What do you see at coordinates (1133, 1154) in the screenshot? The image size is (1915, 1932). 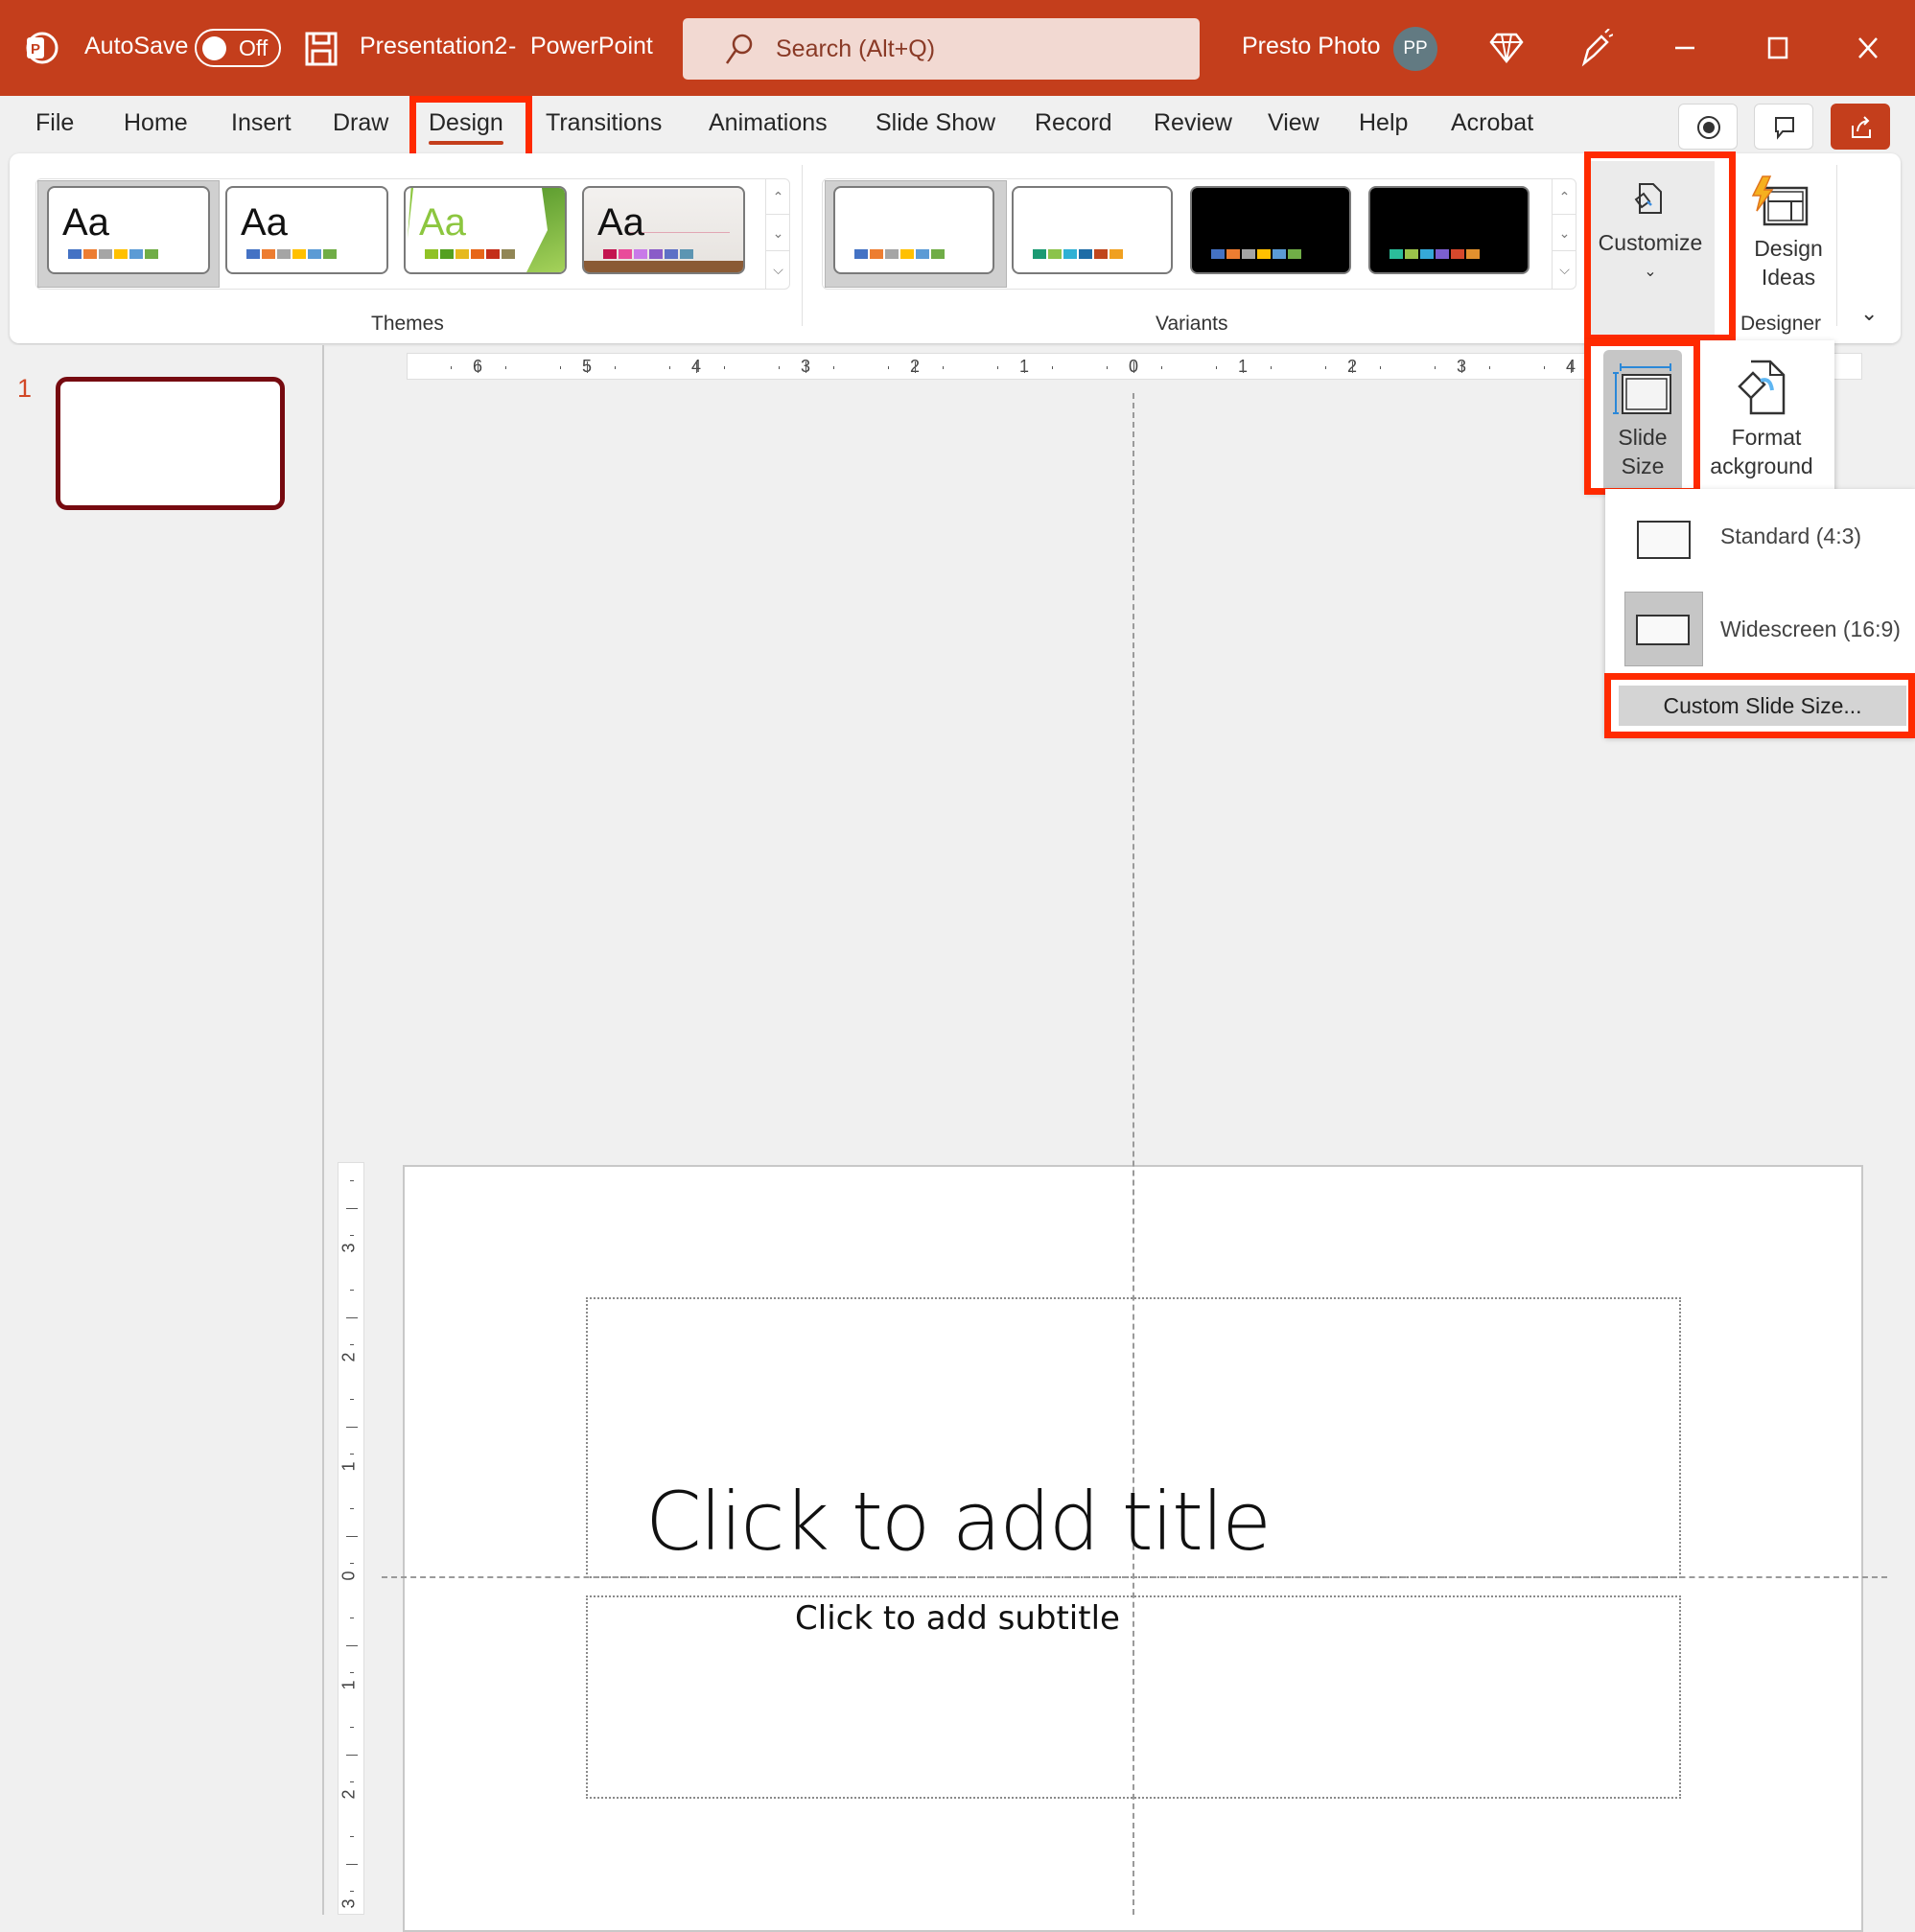 I see `vertical-guide` at bounding box center [1133, 1154].